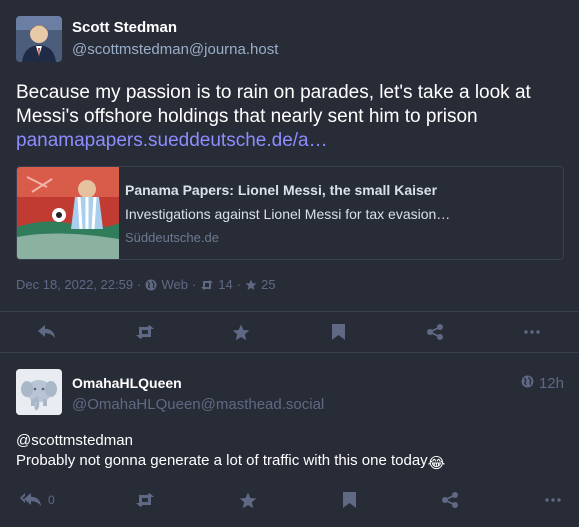 The width and height of the screenshot is (579, 527). Describe the element at coordinates (174, 284) in the screenshot. I see `visibility-label: Web` at that location.